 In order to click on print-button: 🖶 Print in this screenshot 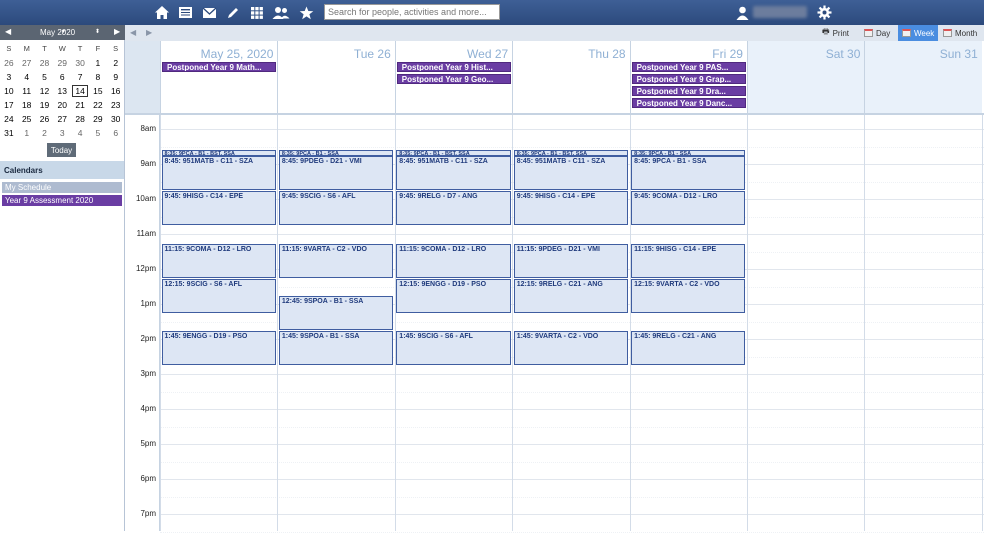, I will do `click(835, 33)`.